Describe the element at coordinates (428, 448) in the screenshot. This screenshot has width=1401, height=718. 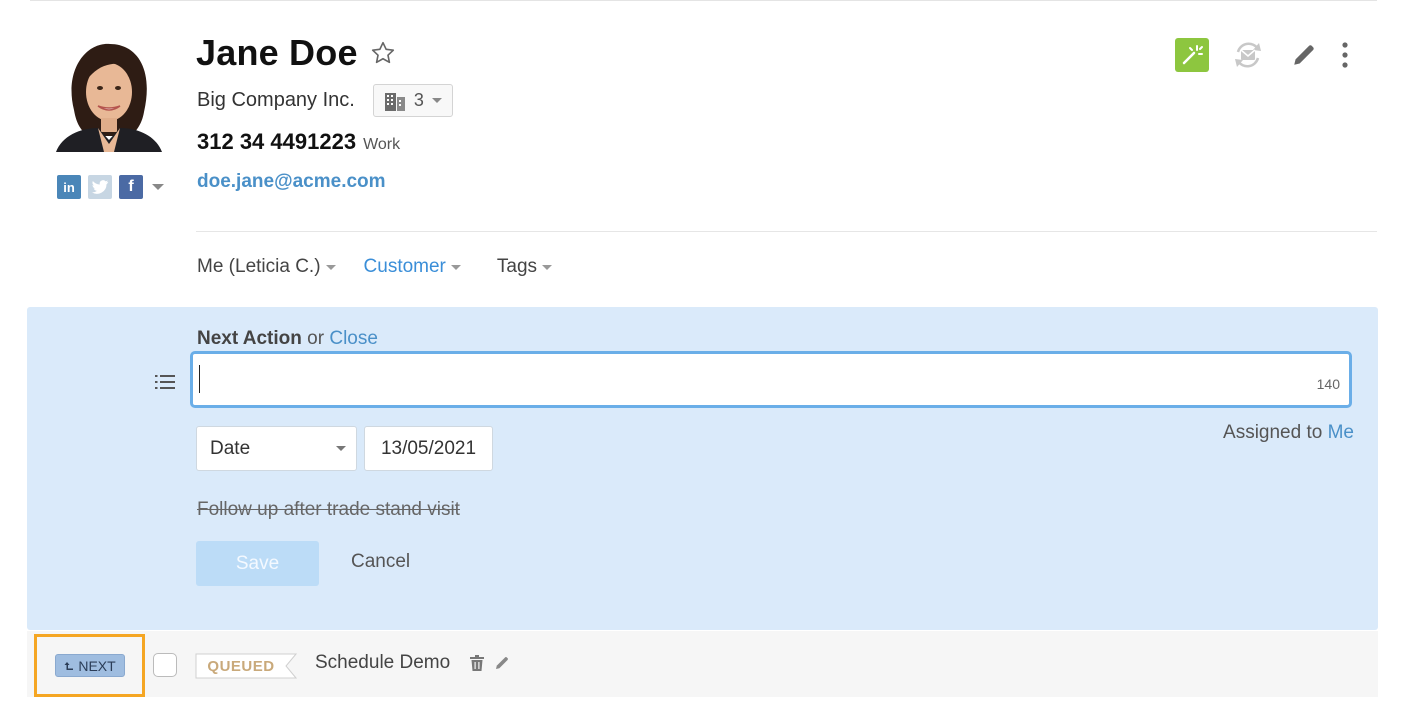
I see `date-field: 13/05/2021` at that location.